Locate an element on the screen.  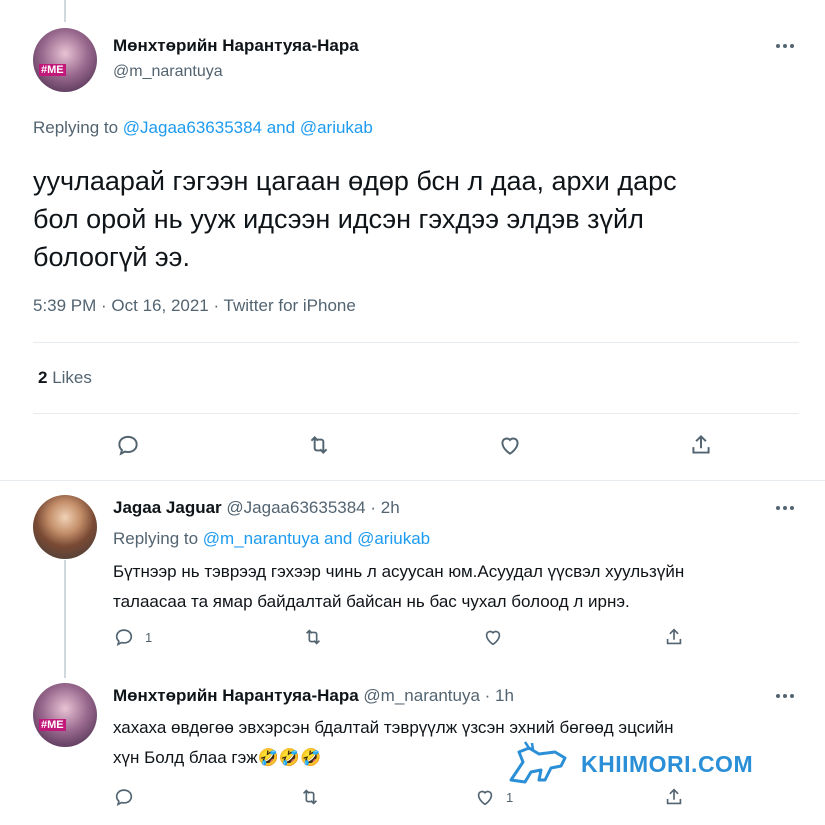
replying-to: Replying to @m_narantuya and @ariukab is located at coordinates (271, 539).